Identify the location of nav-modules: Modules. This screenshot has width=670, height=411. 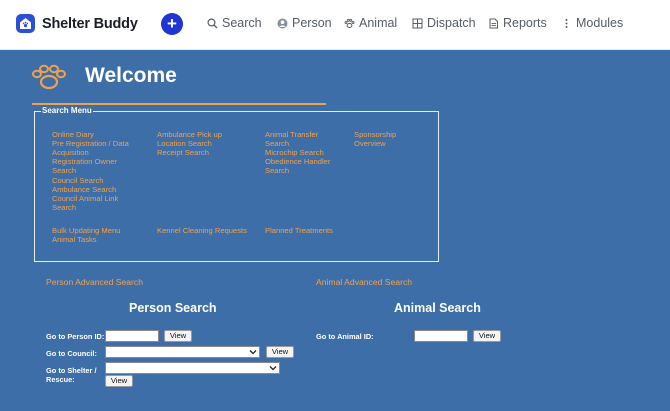
(592, 23).